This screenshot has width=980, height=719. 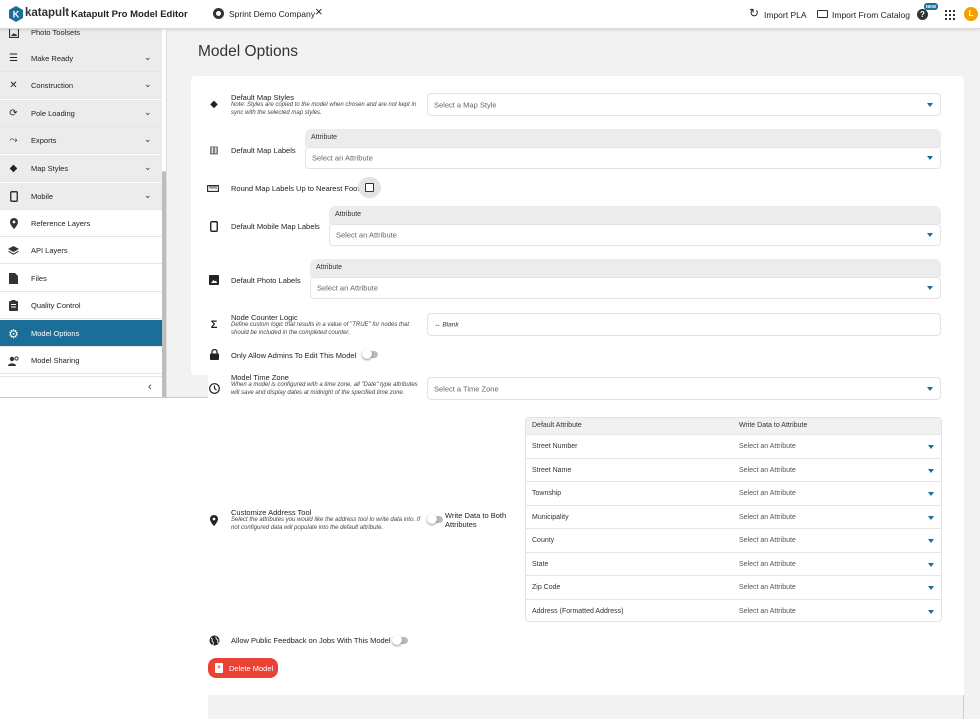 What do you see at coordinates (81, 58) in the screenshot?
I see `sidebar-item-make-ready: ☰ Make Ready ⌄` at bounding box center [81, 58].